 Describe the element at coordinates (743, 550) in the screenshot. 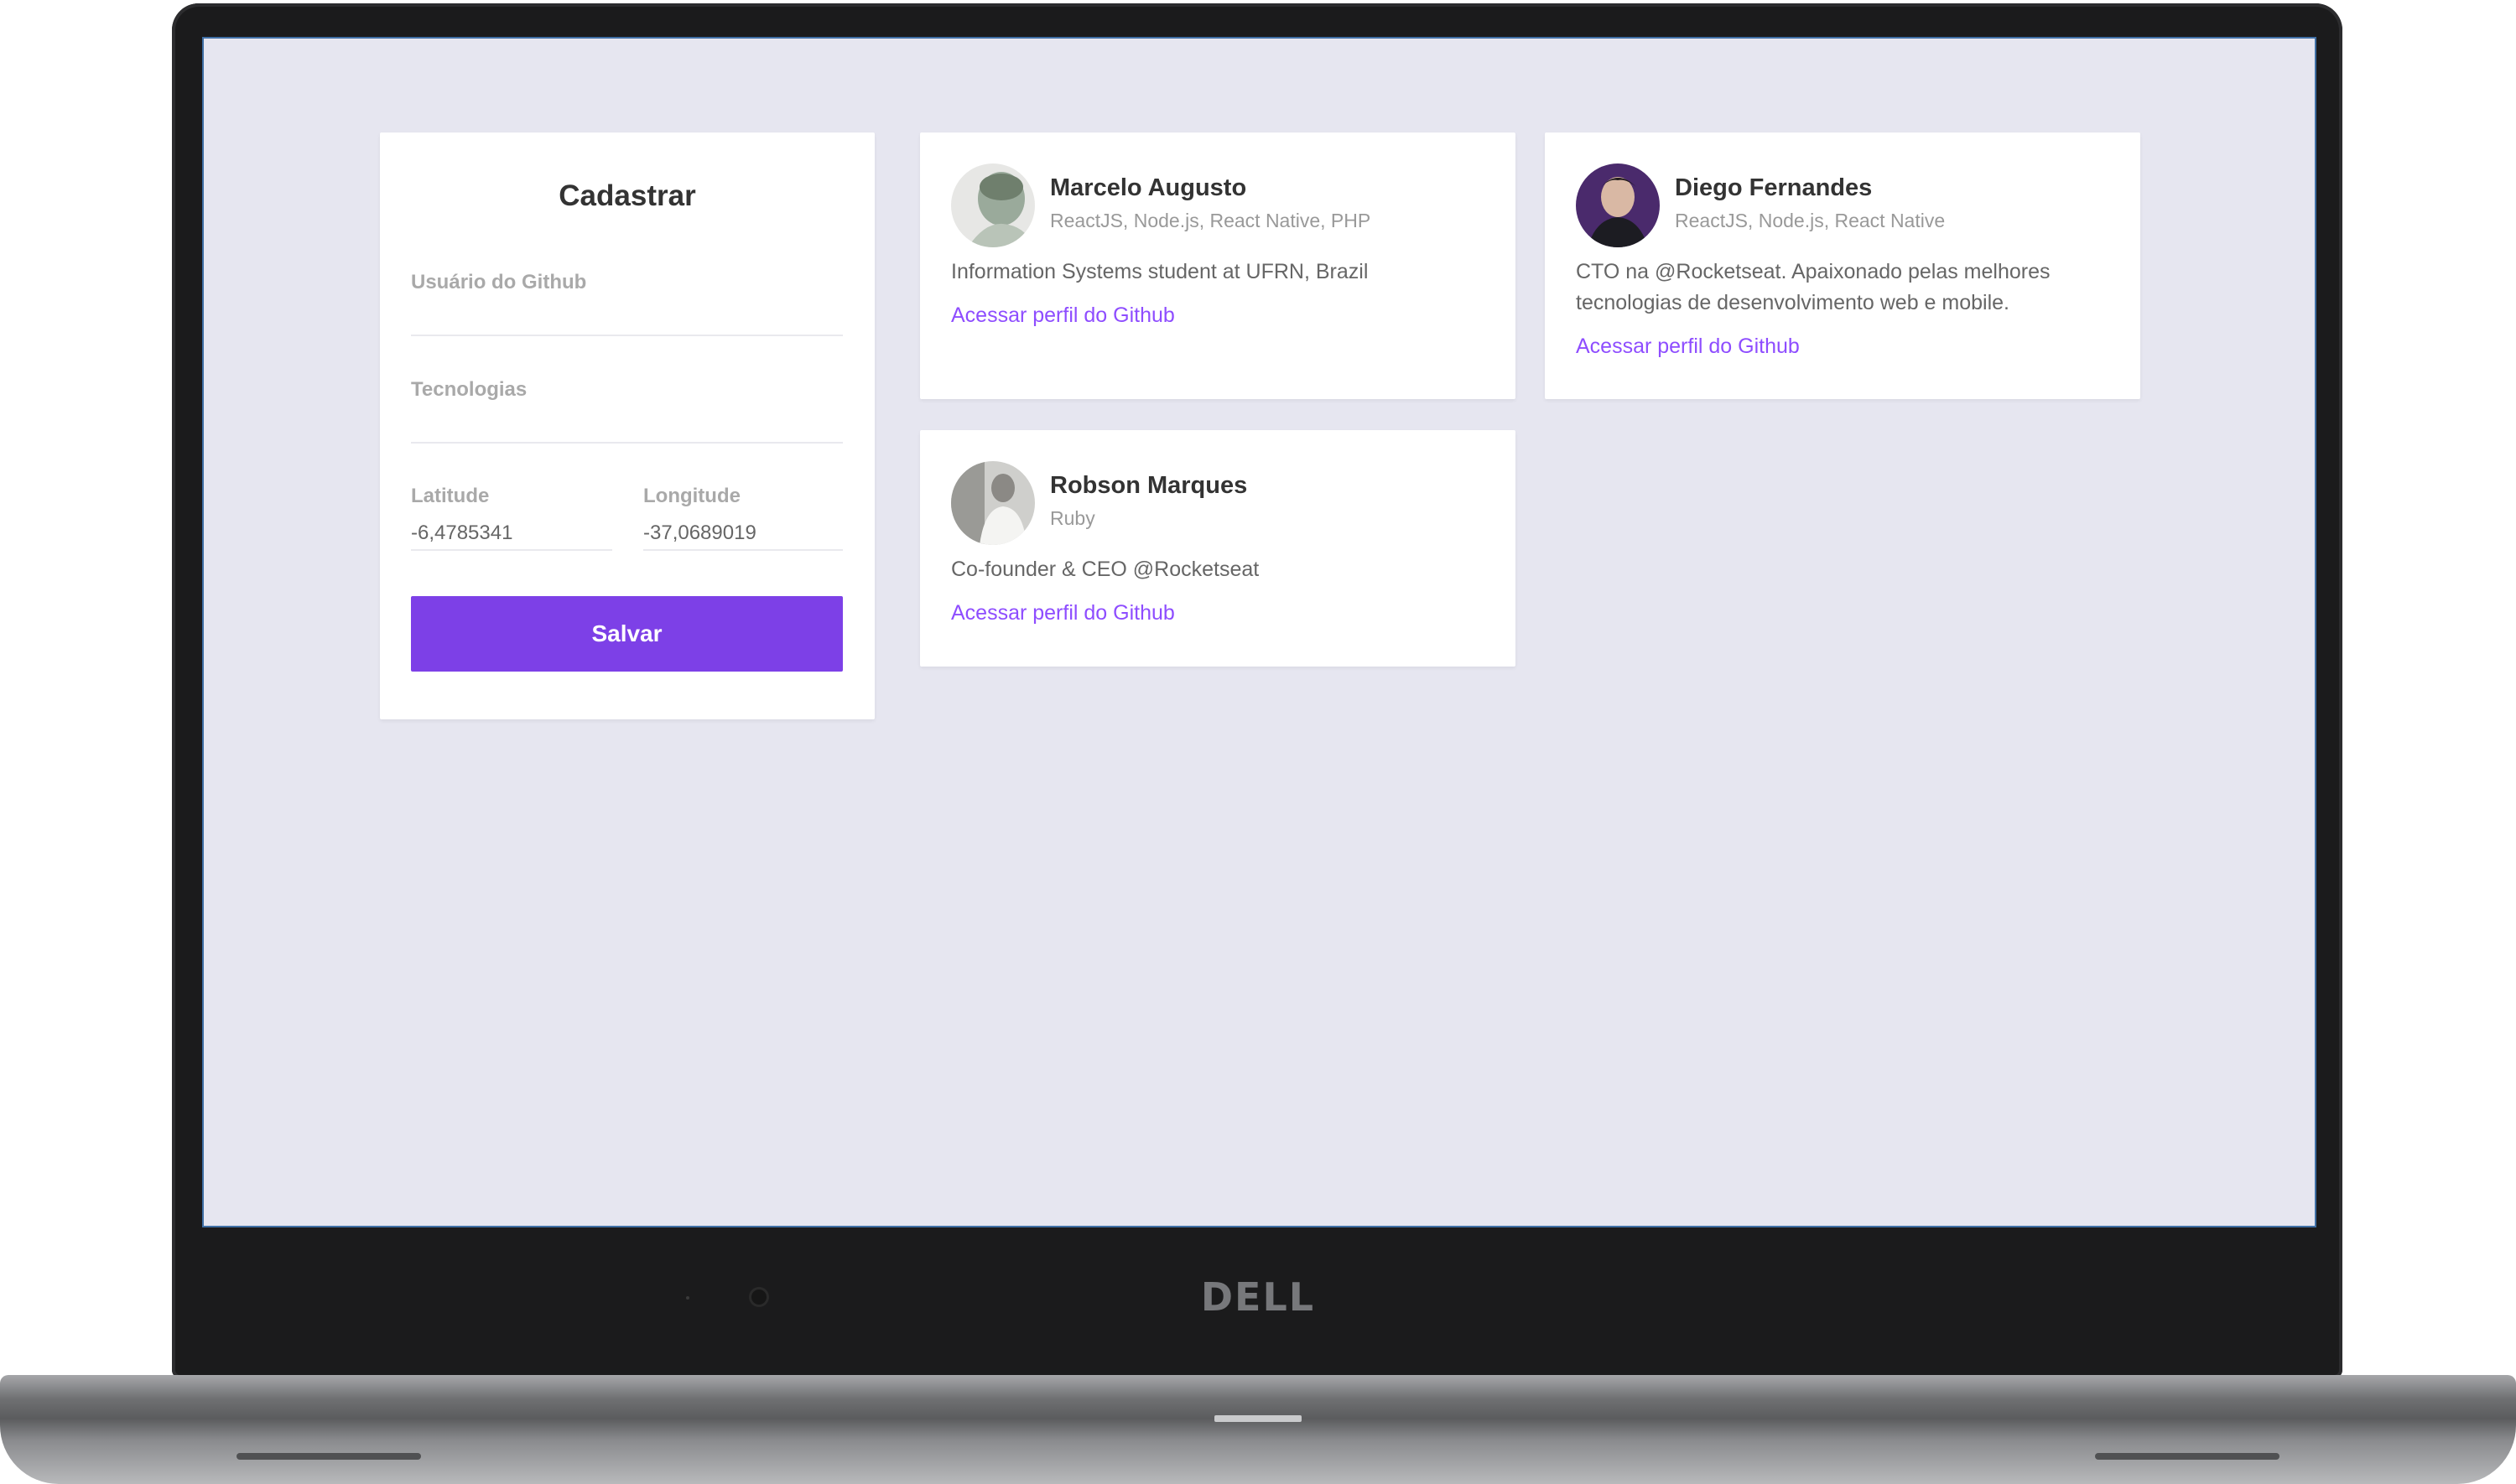

I see `longitude-underline` at that location.